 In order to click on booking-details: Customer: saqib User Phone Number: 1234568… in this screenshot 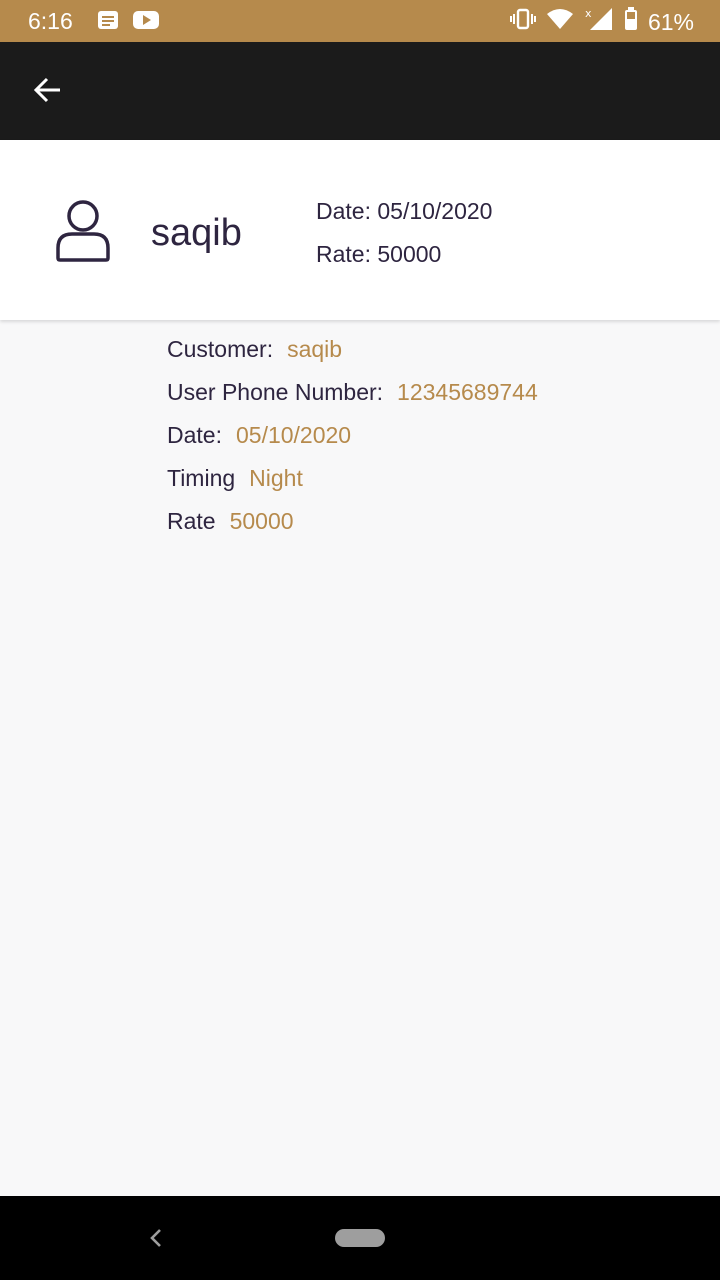, I will do `click(352, 441)`.